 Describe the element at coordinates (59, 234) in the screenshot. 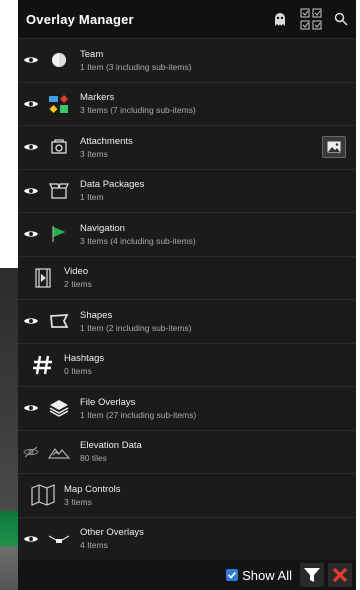

I see `flag-icon` at that location.